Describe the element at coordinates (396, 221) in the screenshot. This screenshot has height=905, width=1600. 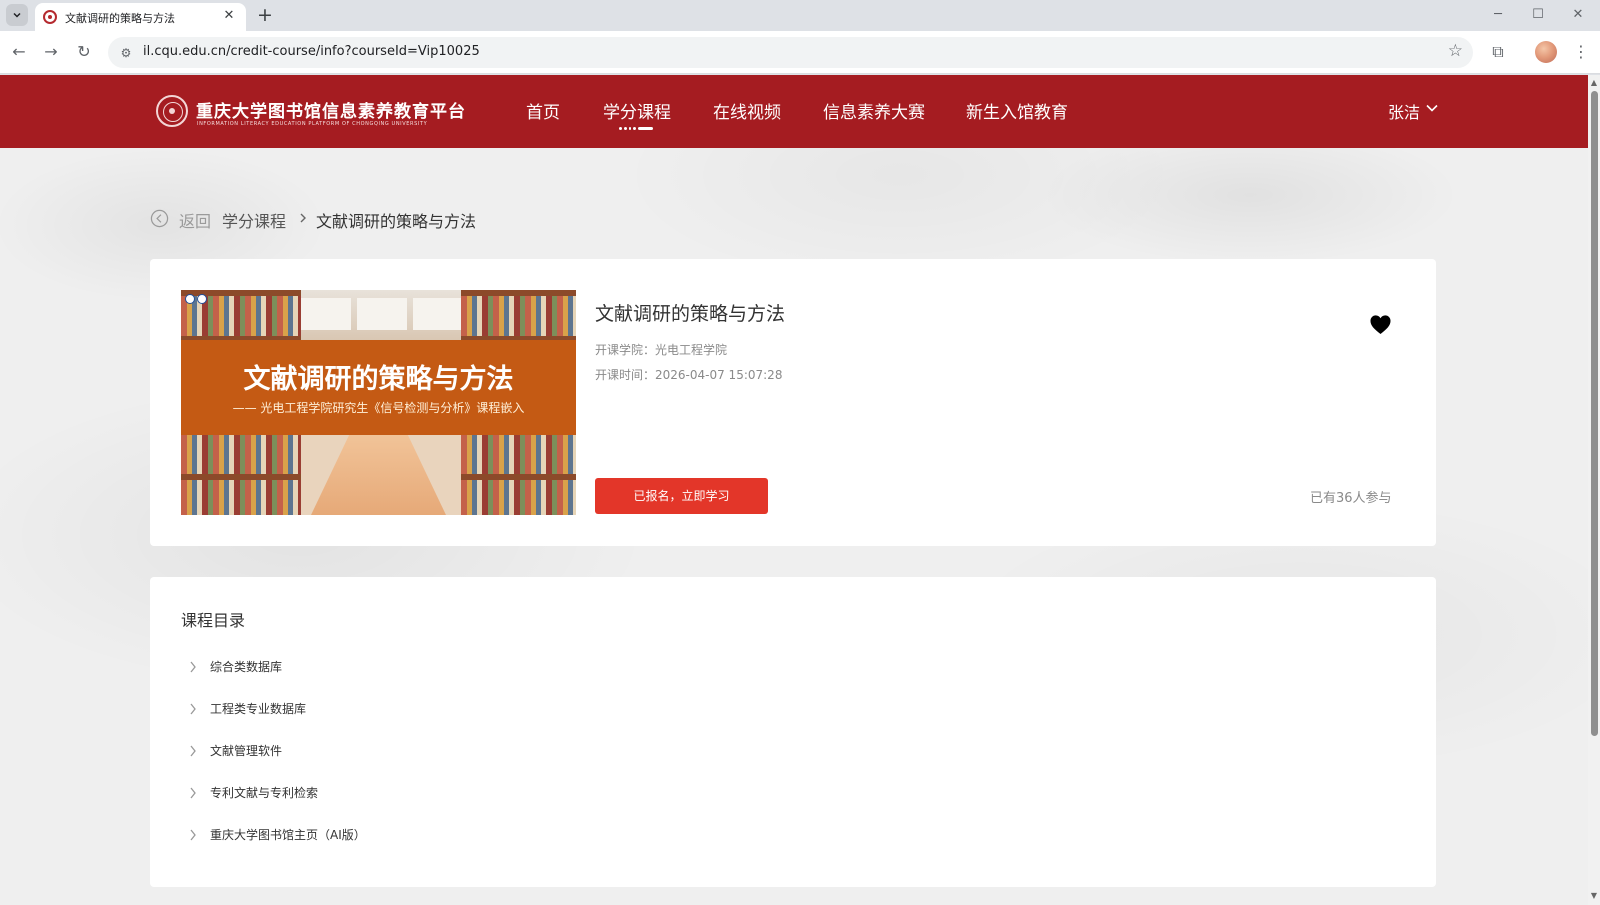
I see `breadcrumb-current: 文献调研的策略与方法` at that location.